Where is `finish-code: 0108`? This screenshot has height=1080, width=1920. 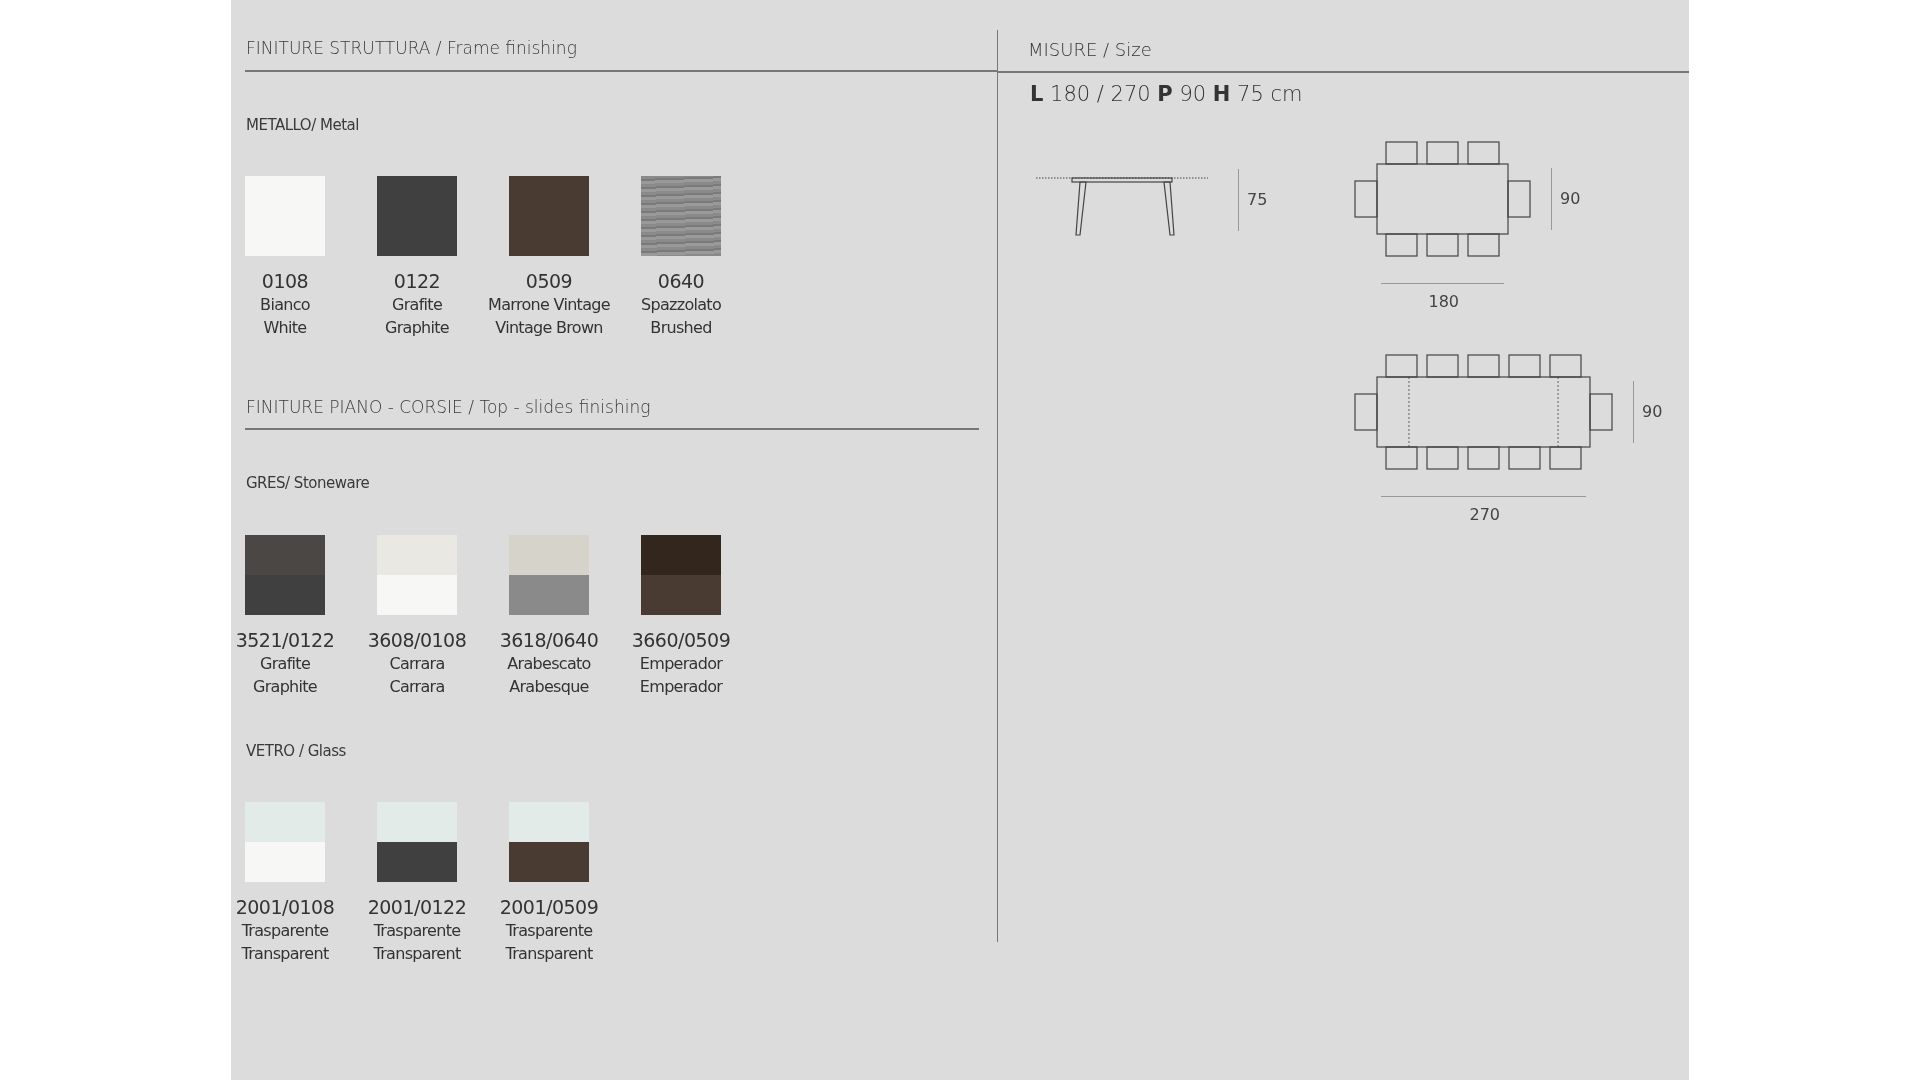 finish-code: 0108 is located at coordinates (285, 281).